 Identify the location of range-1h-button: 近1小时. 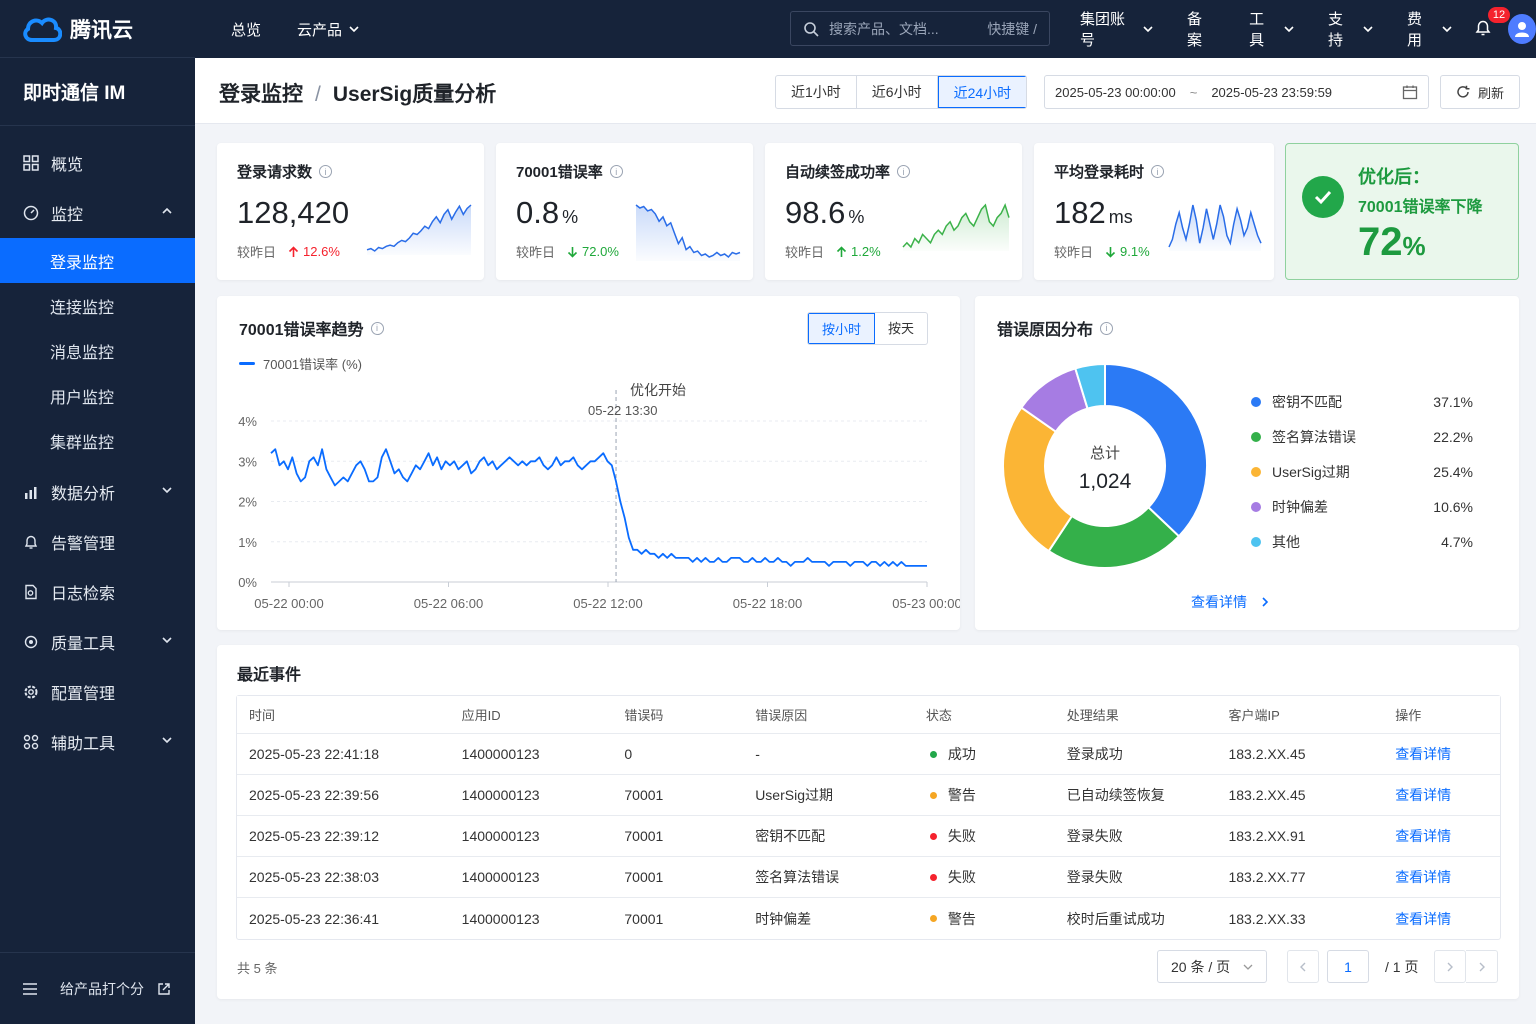
(816, 92).